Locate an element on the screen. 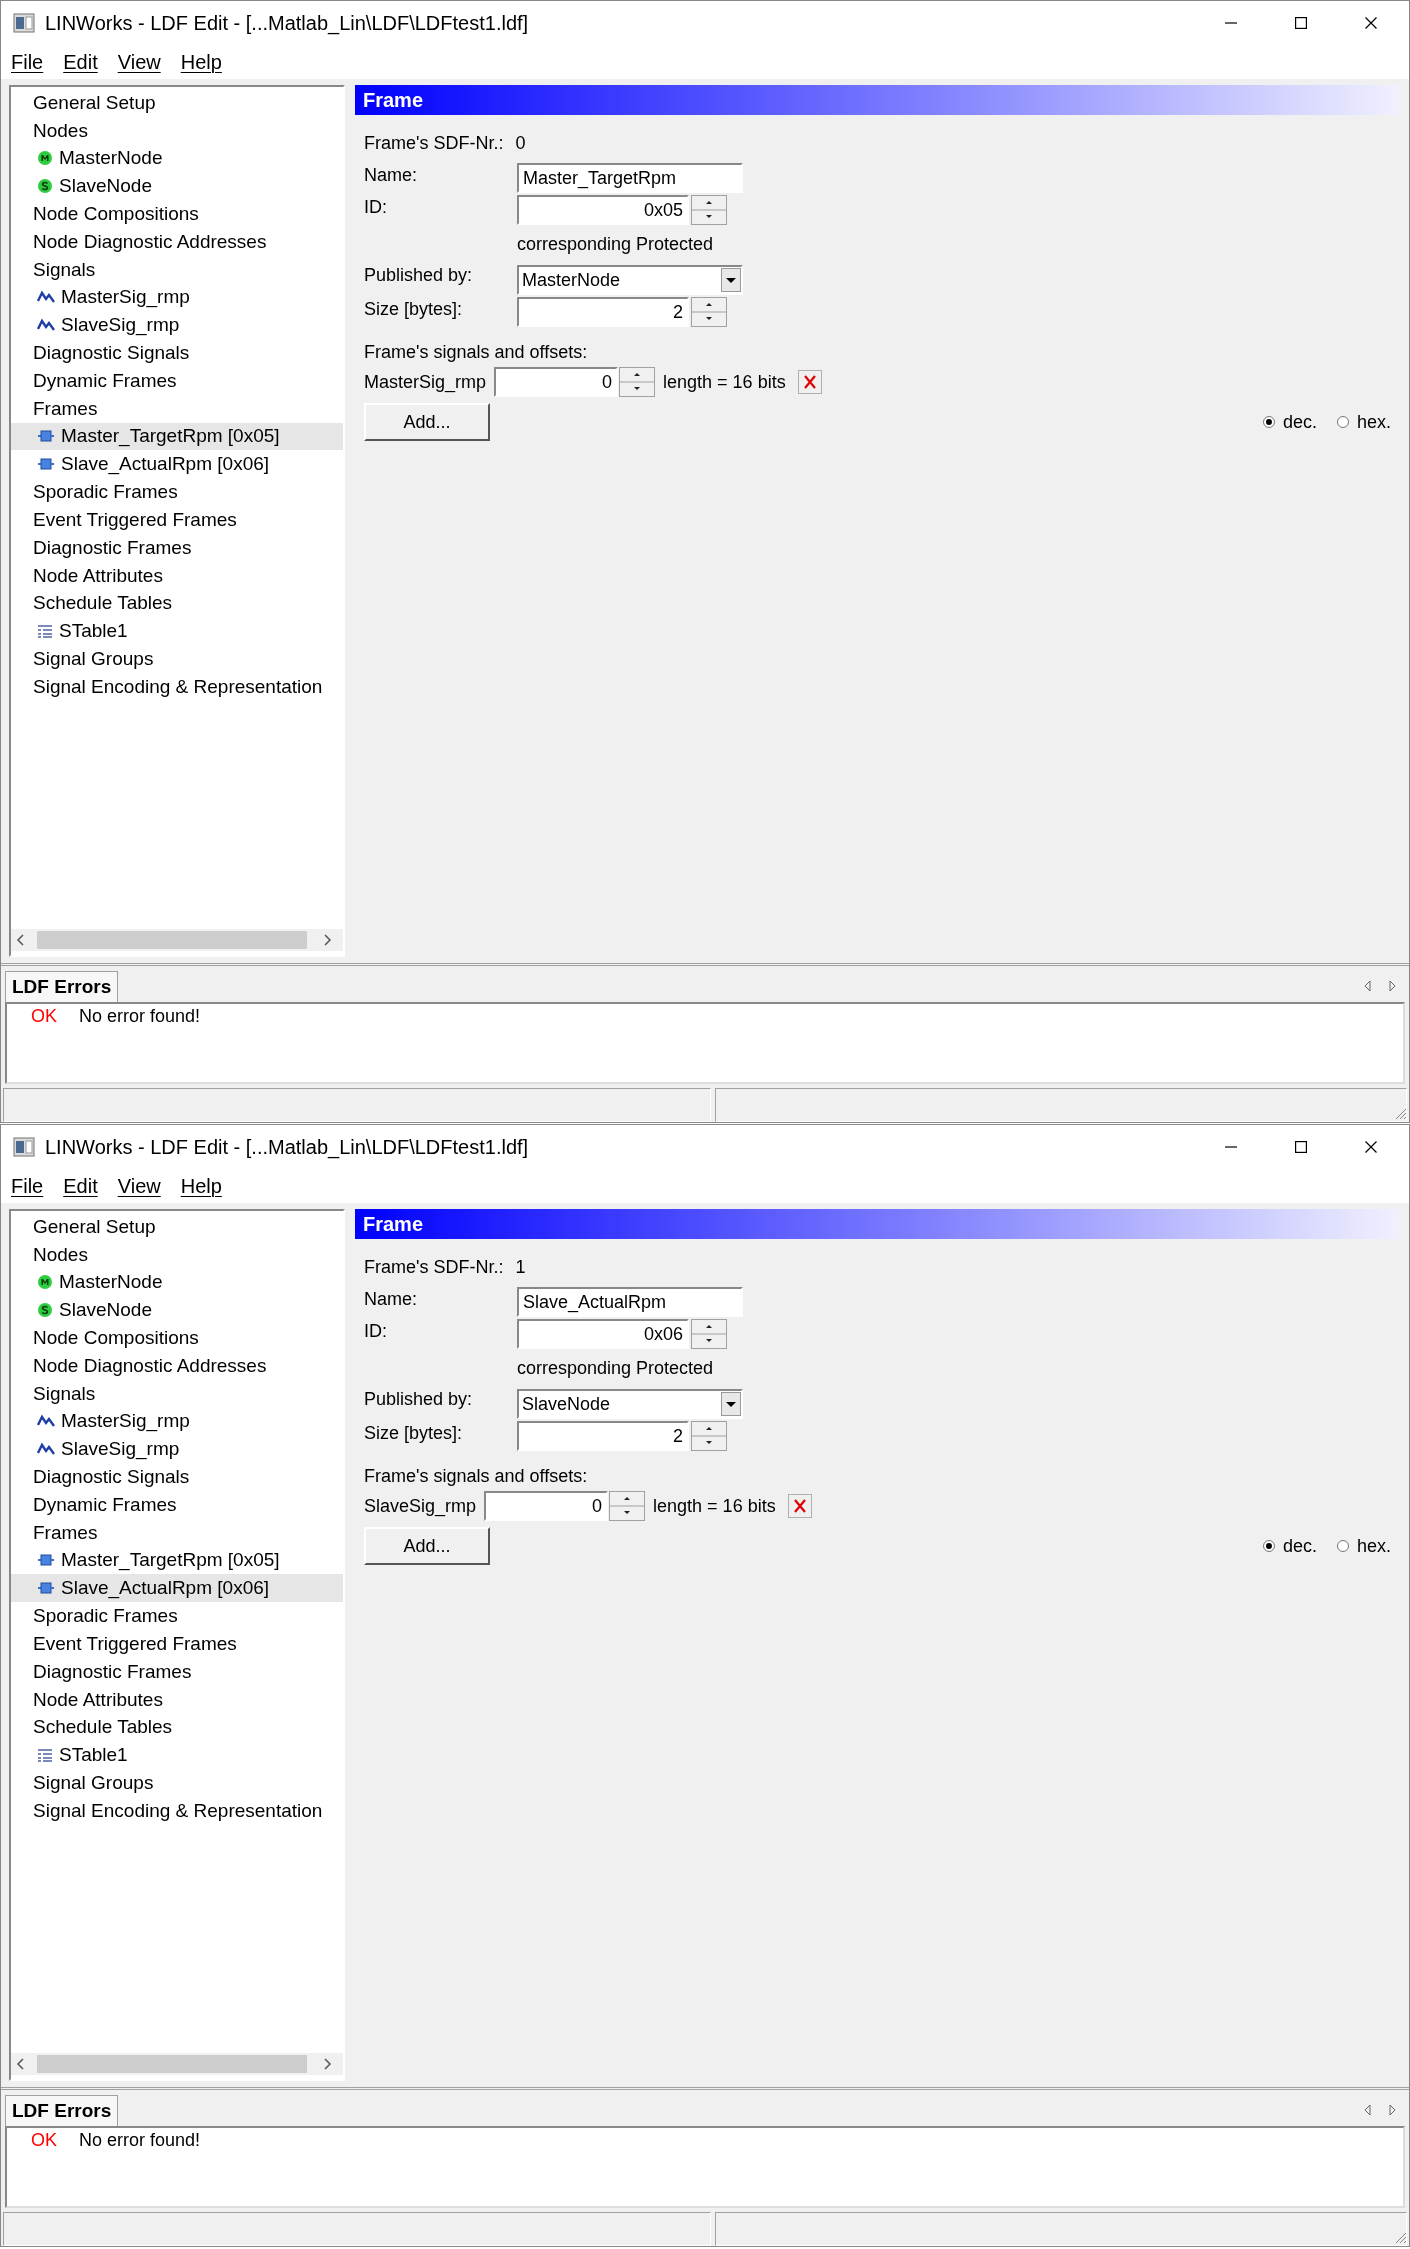 This screenshot has height=2249, width=1410. protected-note: corresponding Protected is located at coordinates (616, 1368).